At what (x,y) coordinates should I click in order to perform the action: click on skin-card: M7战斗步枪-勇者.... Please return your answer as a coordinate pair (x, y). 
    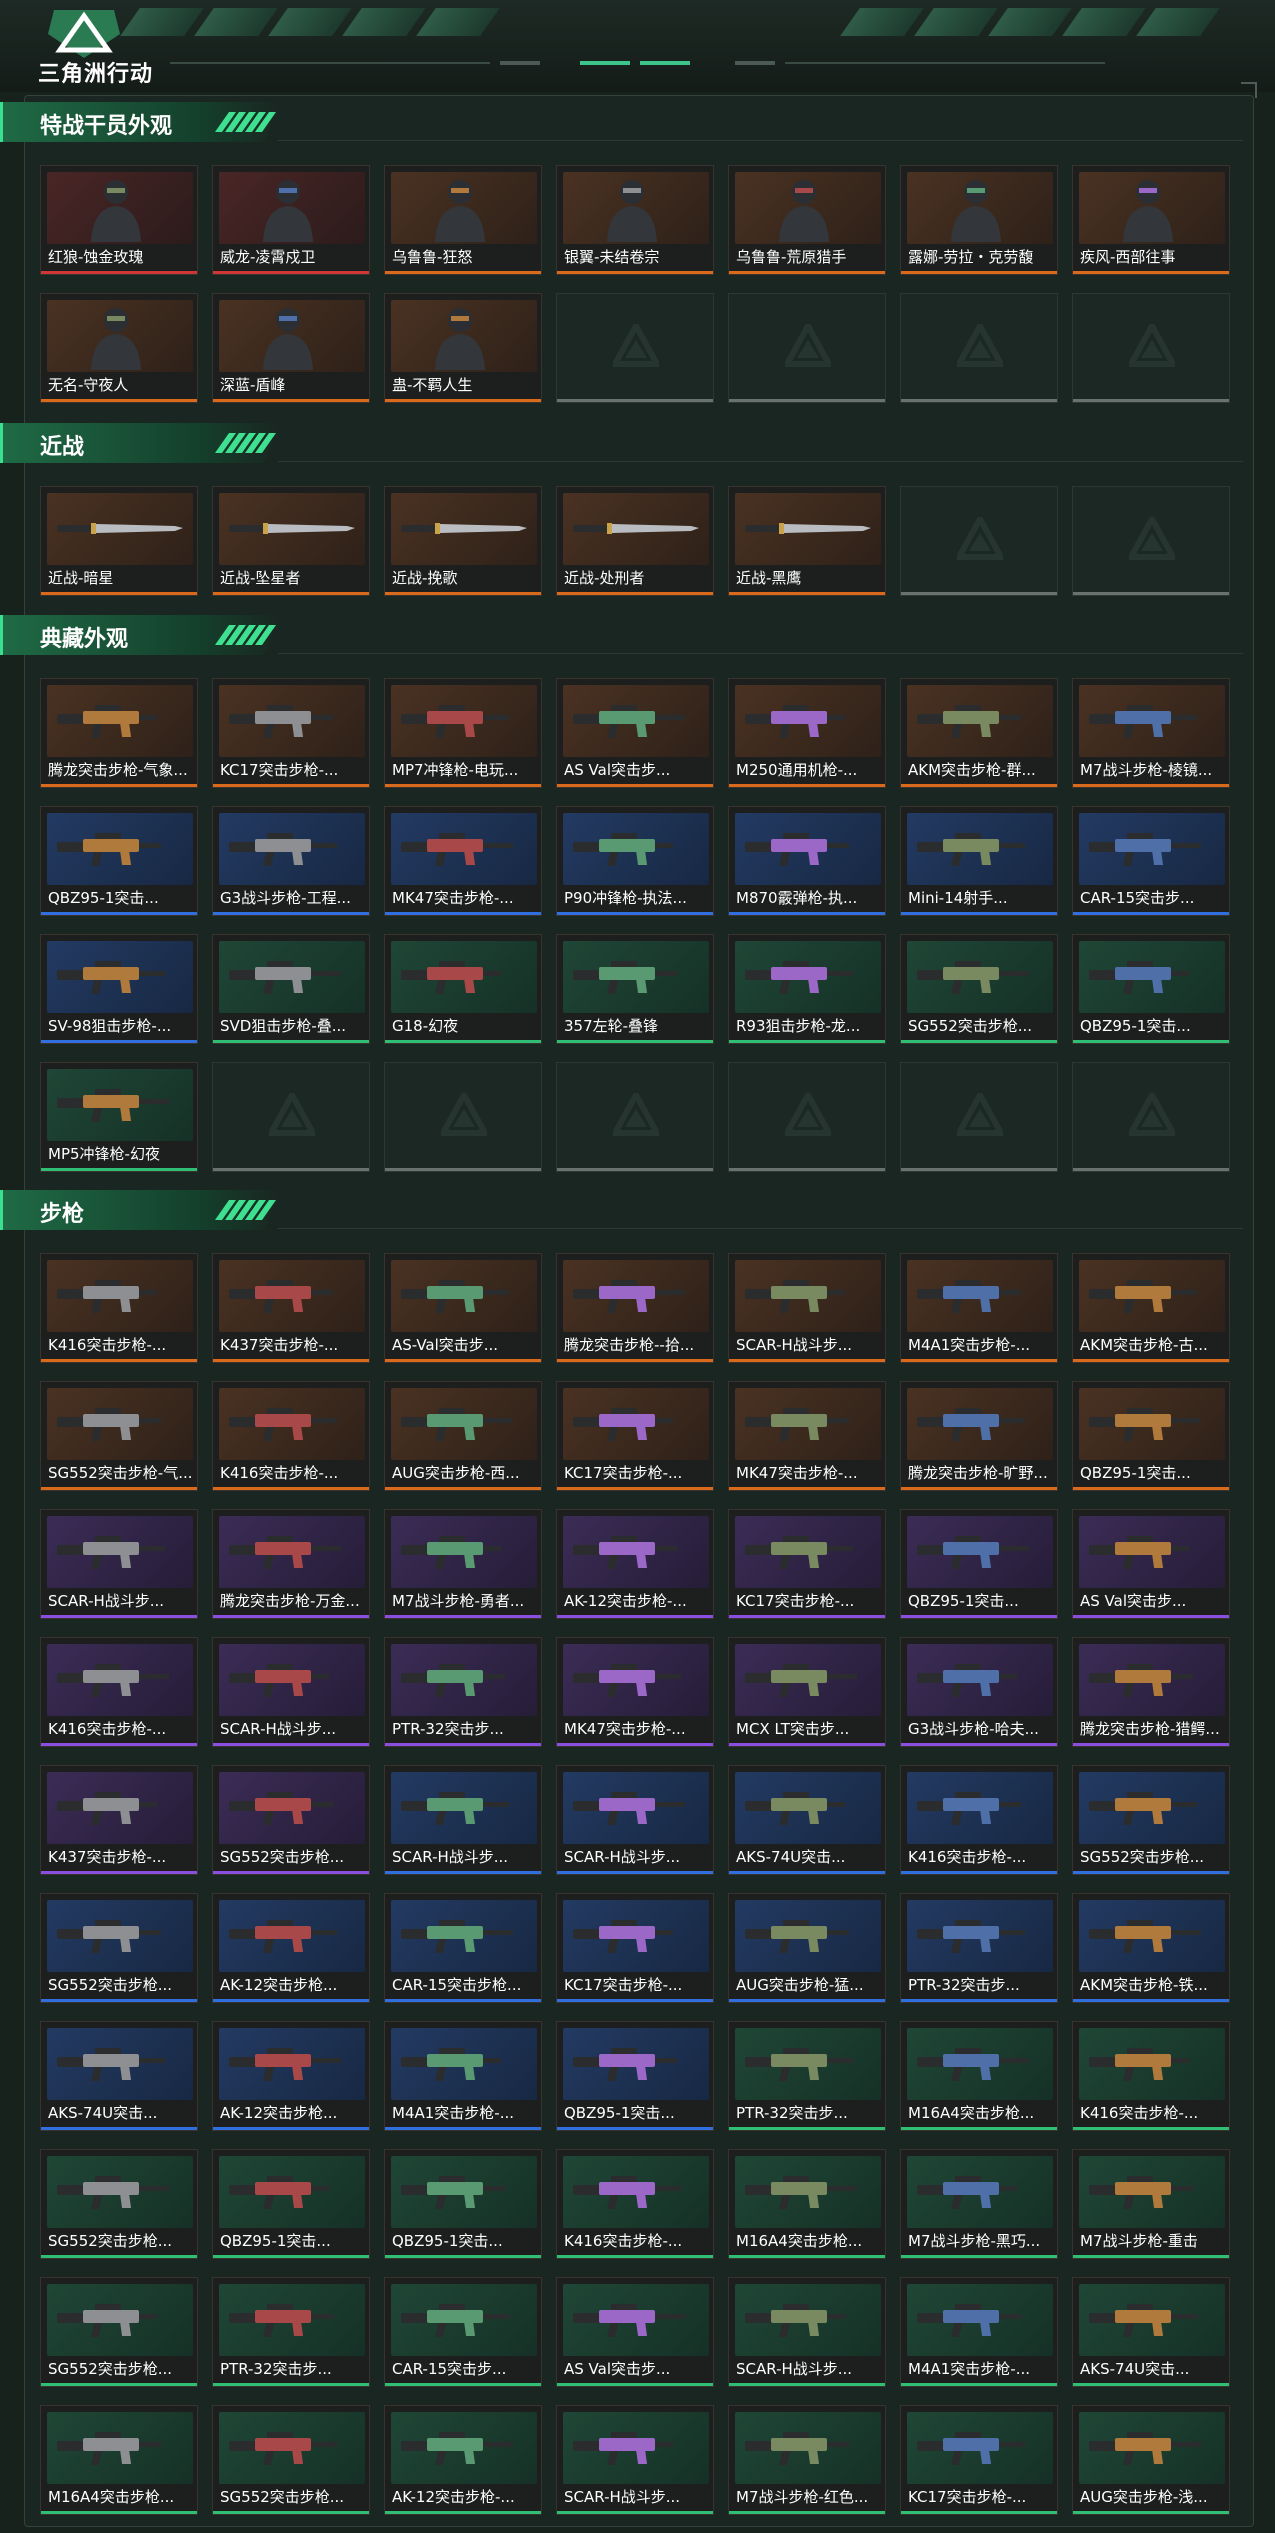
    Looking at the image, I should click on (463, 1564).